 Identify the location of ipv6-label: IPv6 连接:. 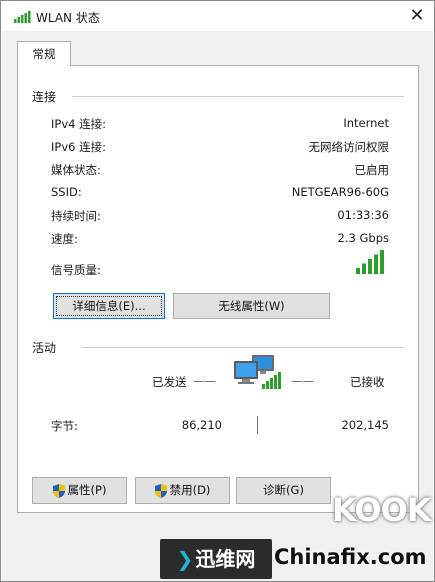
(78, 147).